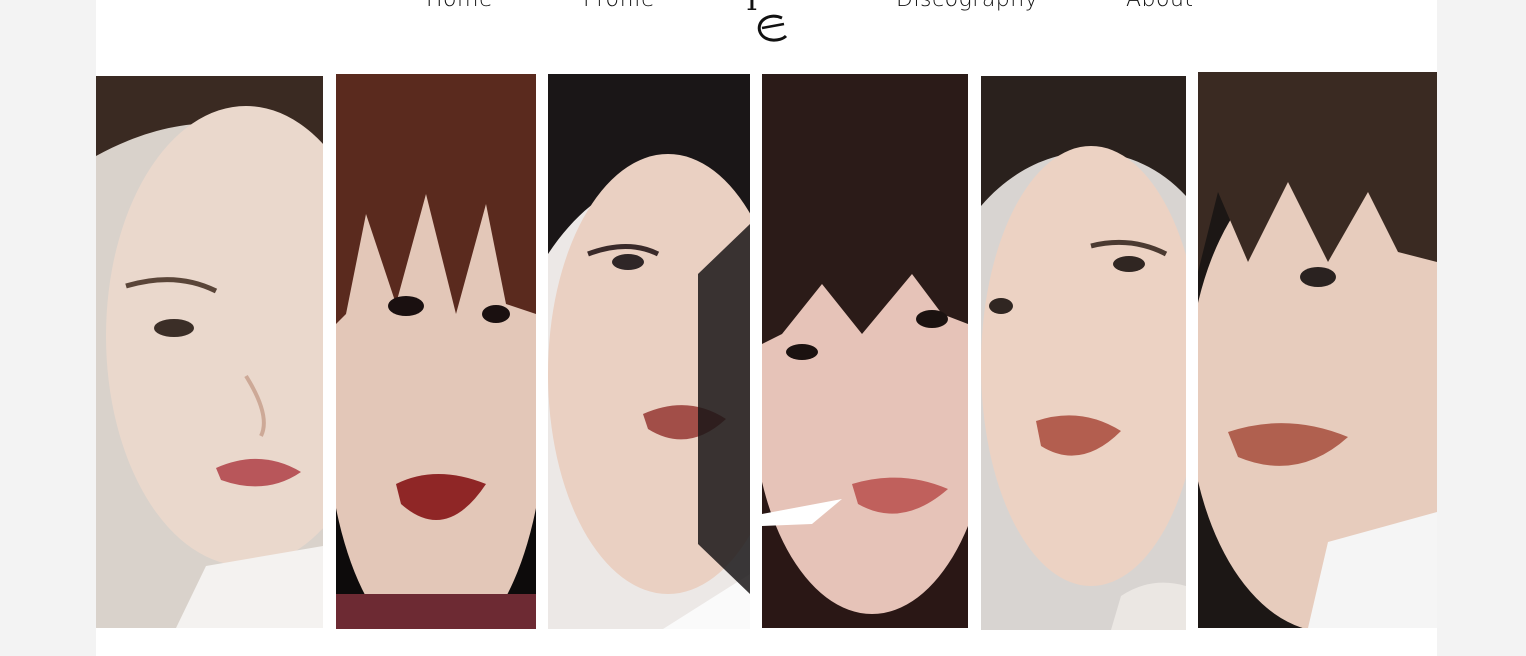 This screenshot has width=1526, height=656. I want to click on nav-about-link: About, so click(1160, 7).